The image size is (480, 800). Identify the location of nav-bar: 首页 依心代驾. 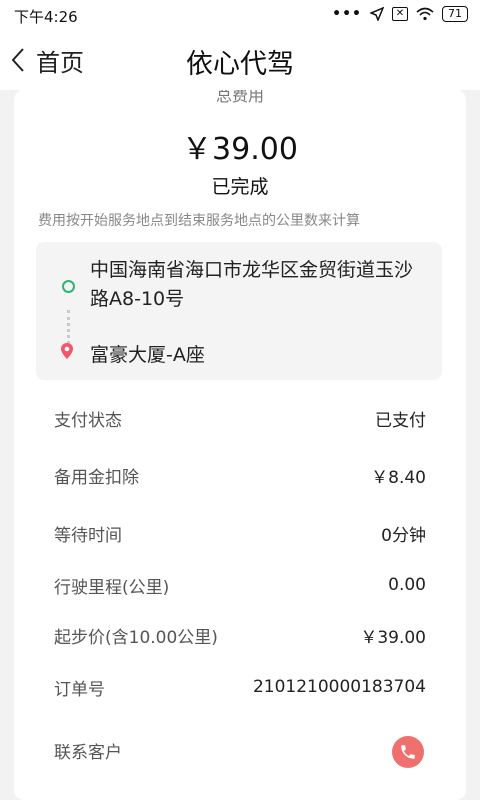
(240, 60).